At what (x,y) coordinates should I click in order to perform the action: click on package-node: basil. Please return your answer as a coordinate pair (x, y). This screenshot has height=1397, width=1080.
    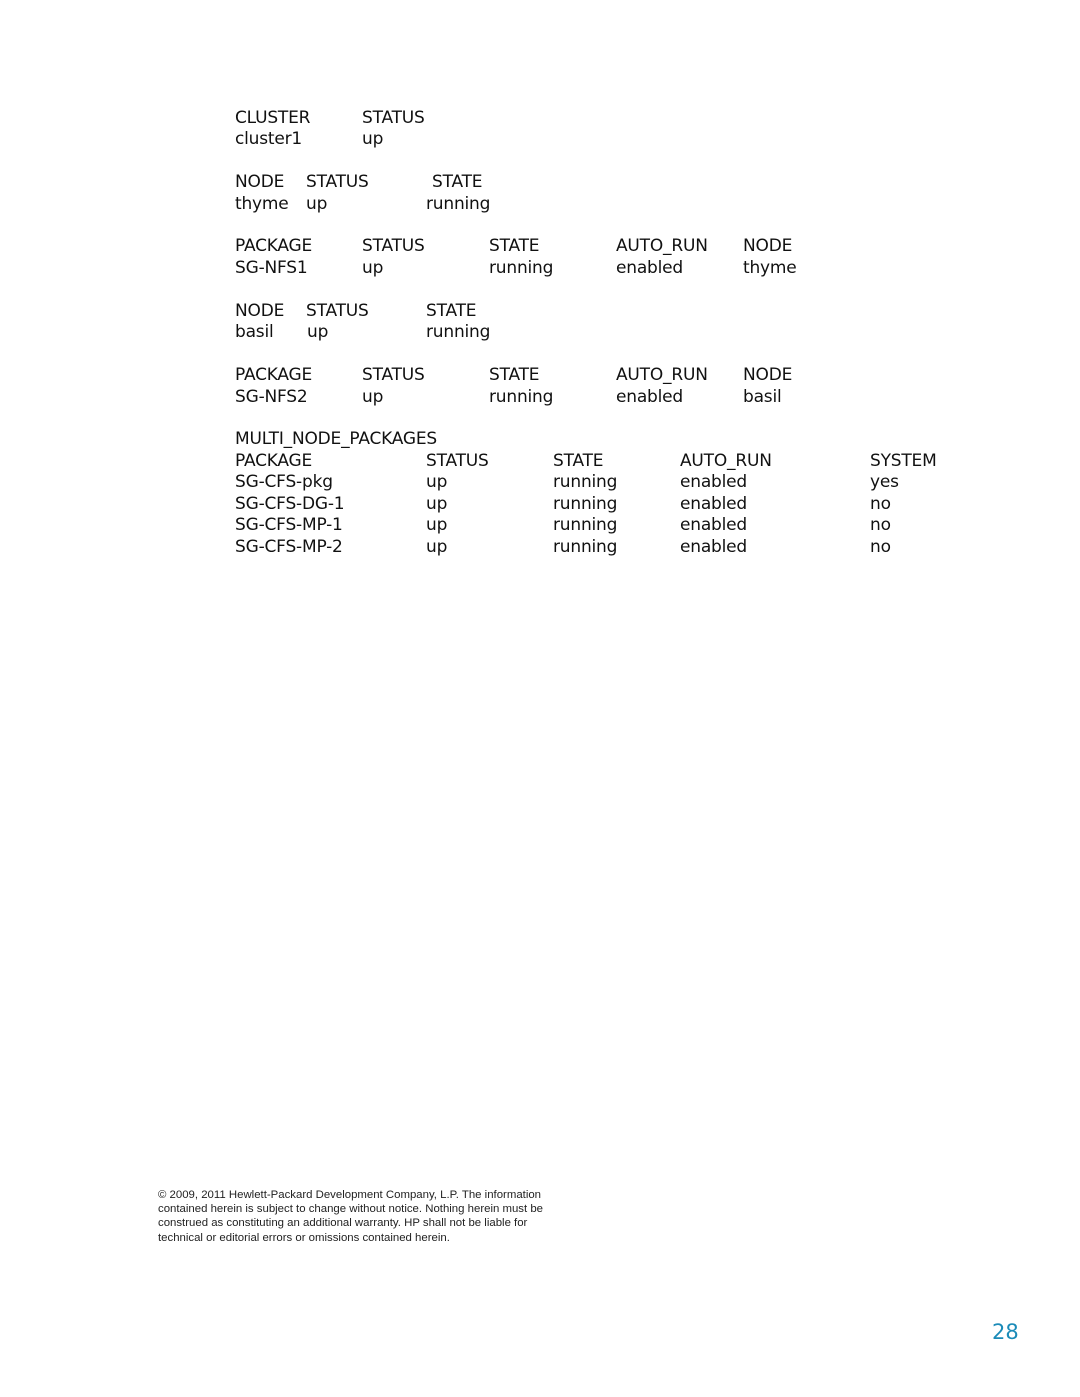
    Looking at the image, I should click on (762, 397).